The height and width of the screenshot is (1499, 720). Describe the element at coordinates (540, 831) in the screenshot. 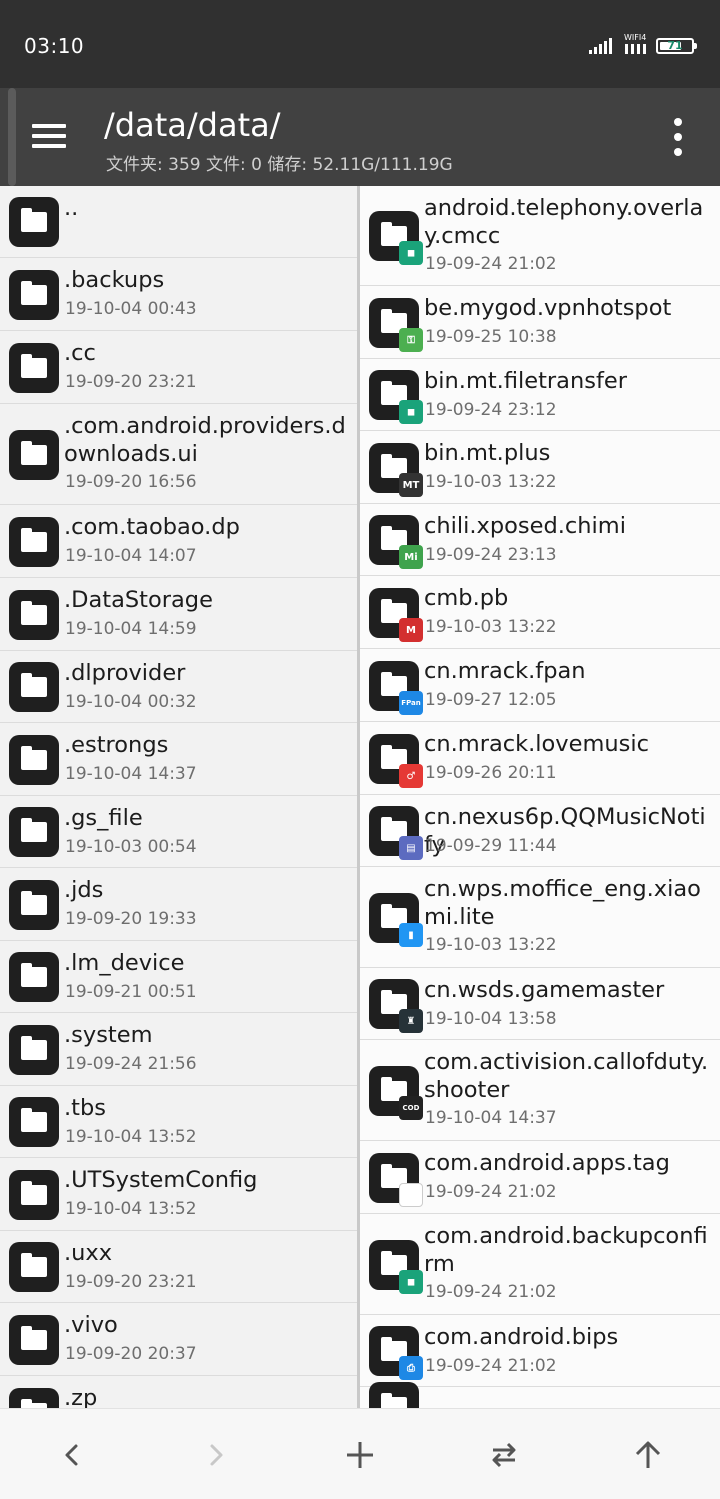

I see `file-list-item: ▤ cn.nexus6p.QQMusicNotify 19-09-29 11:44` at that location.